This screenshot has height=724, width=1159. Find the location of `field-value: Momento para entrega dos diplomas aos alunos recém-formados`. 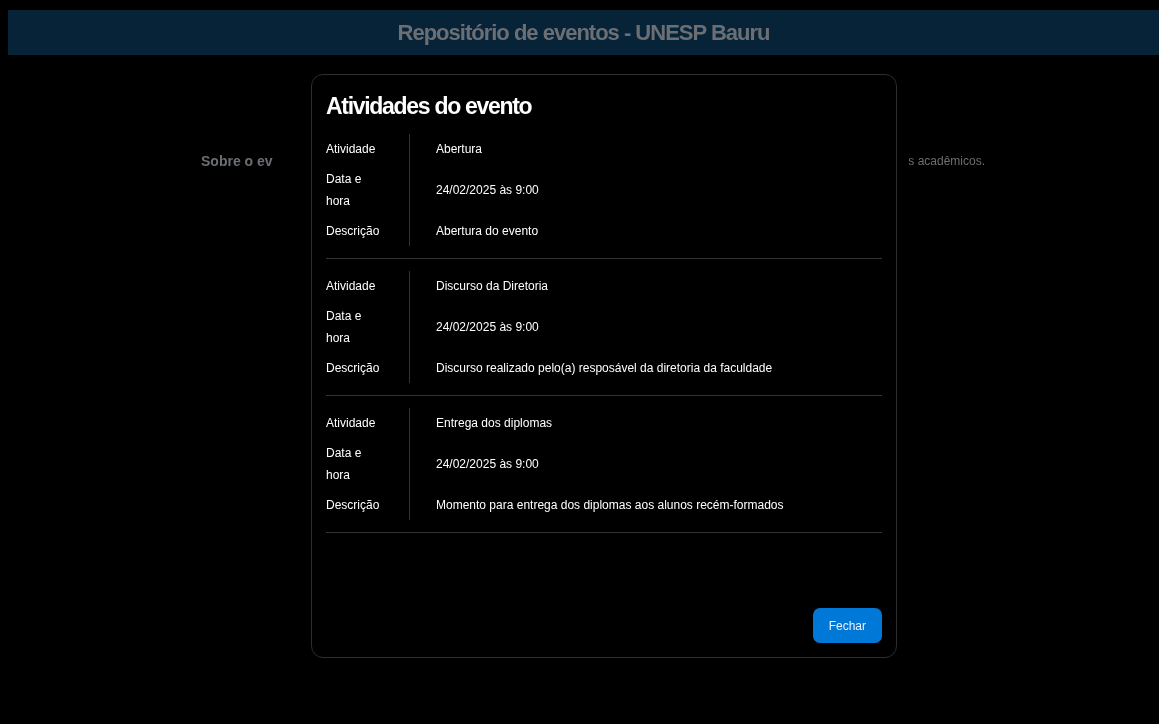

field-value: Momento para entrega dos diplomas aos alunos recém-formados is located at coordinates (610, 505).